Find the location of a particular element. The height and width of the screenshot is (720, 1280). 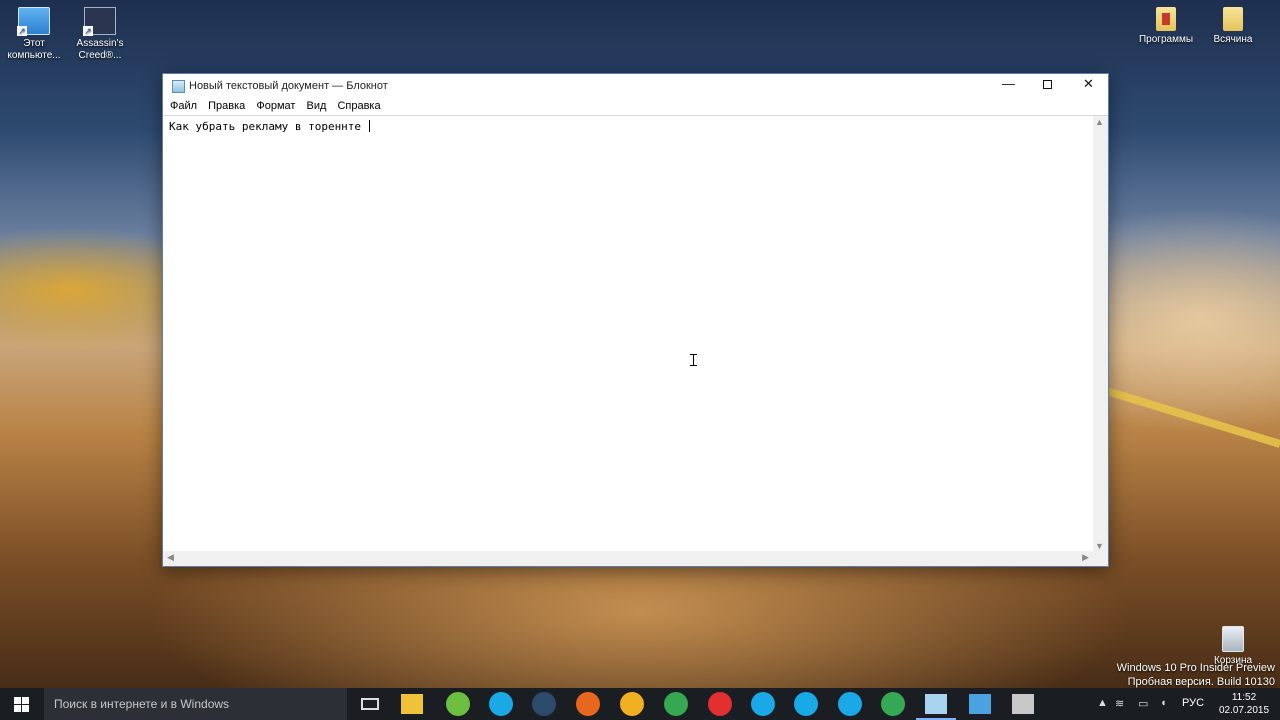

desktop-icon-label: Программы is located at coordinates (1166, 39).